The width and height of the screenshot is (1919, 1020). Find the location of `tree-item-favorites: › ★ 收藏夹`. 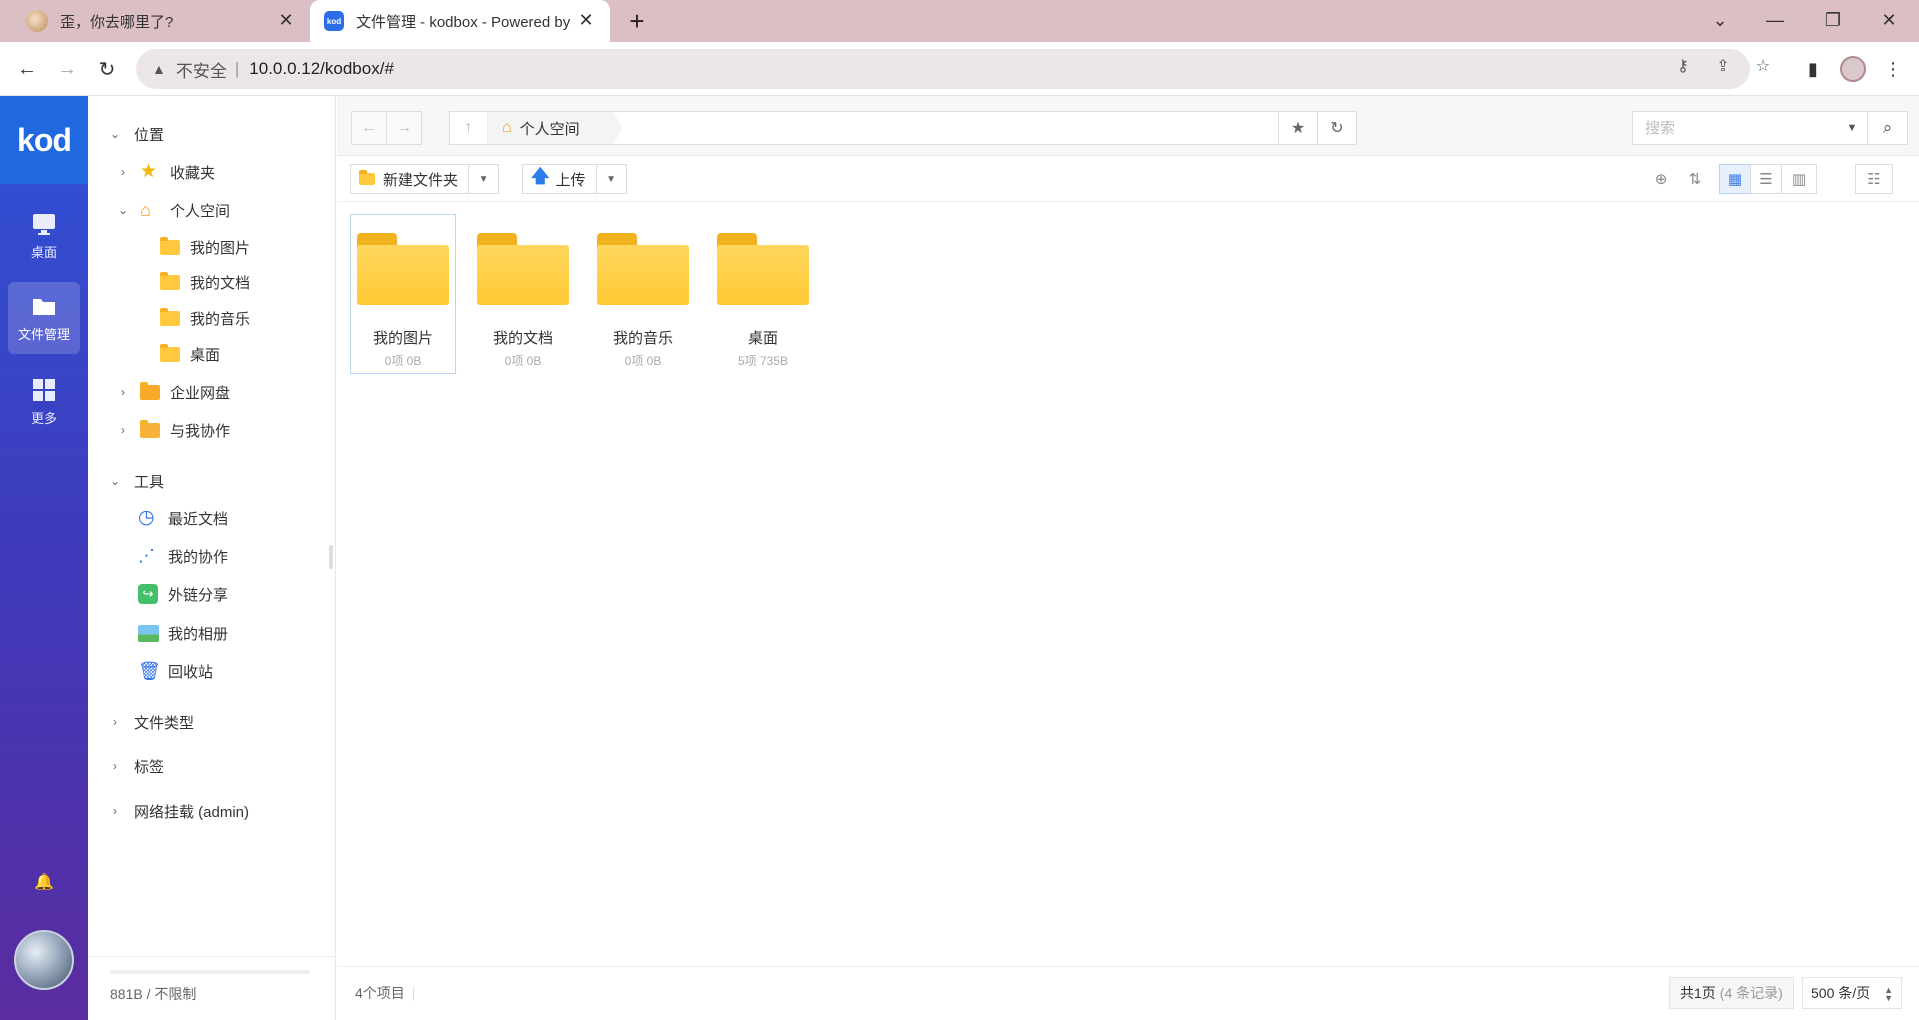

tree-item-favorites: › ★ 收藏夹 is located at coordinates (212, 172).